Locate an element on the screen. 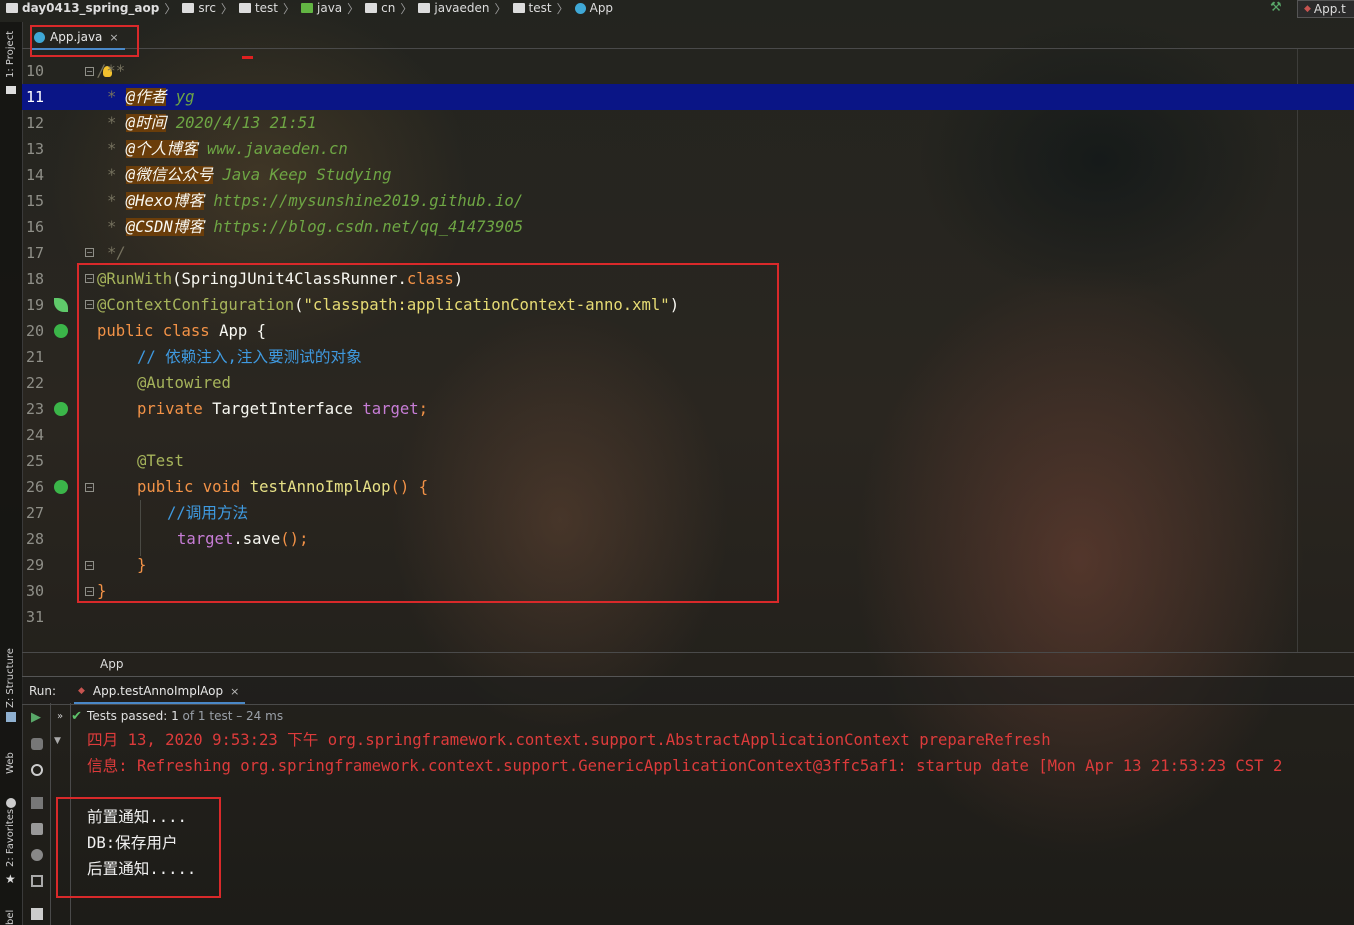 This screenshot has width=1354, height=925. structure-icon is located at coordinates (11, 717).